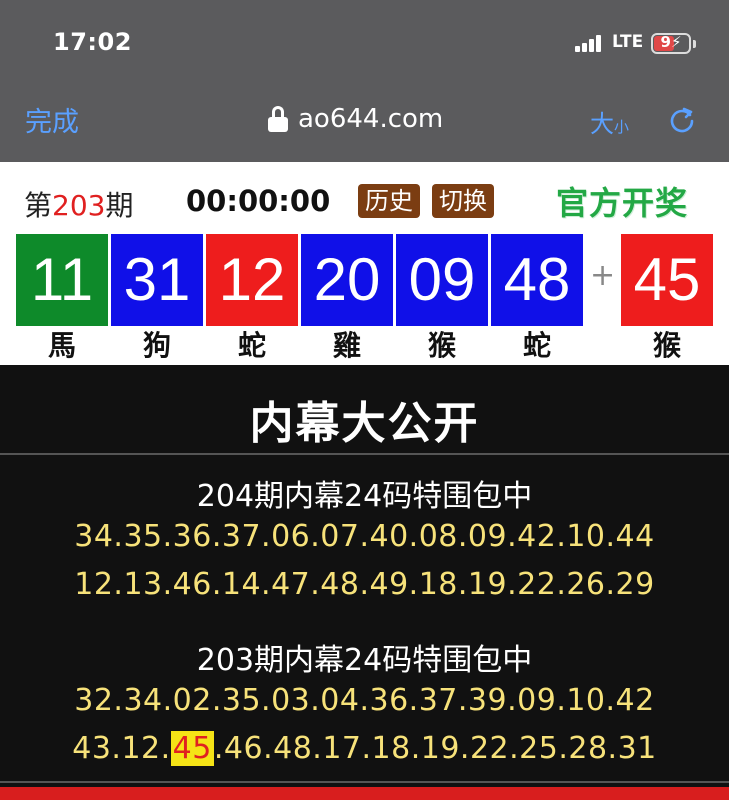  I want to click on number-line-204-1: 34.35.36.37.06.07.40.08.09.42.10.44, so click(364, 536).